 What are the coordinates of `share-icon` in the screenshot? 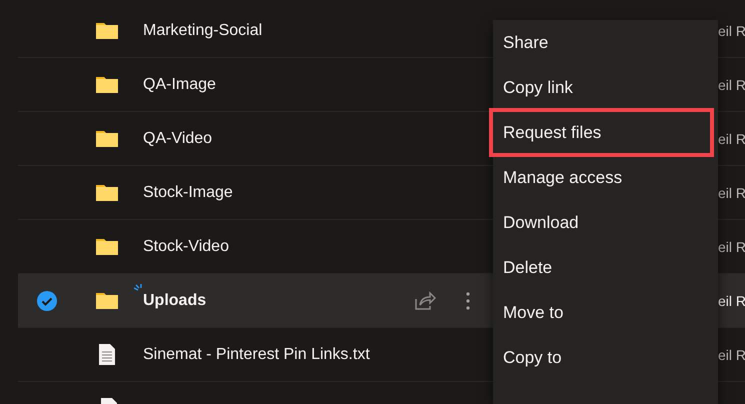 It's located at (425, 300).